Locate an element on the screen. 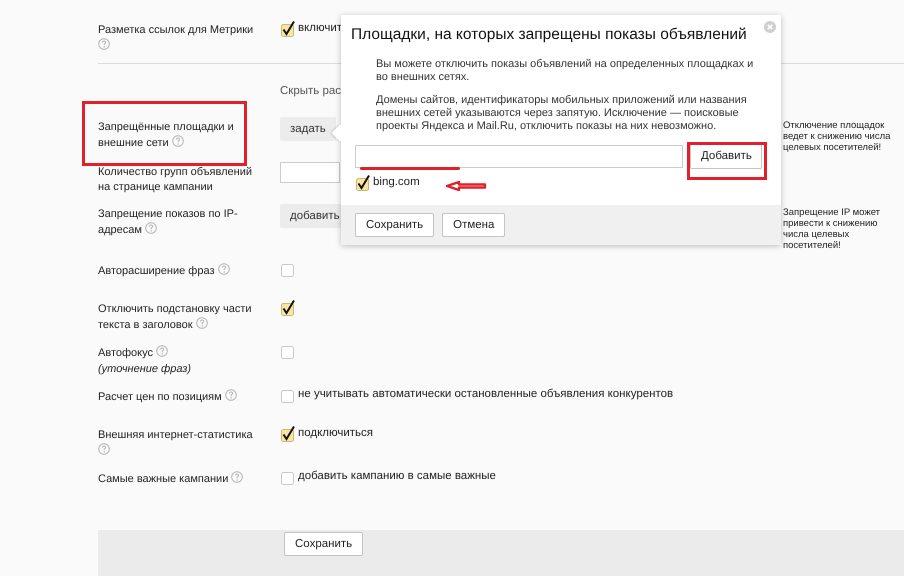 The width and height of the screenshot is (904, 576). arrow-icon is located at coordinates (466, 186).